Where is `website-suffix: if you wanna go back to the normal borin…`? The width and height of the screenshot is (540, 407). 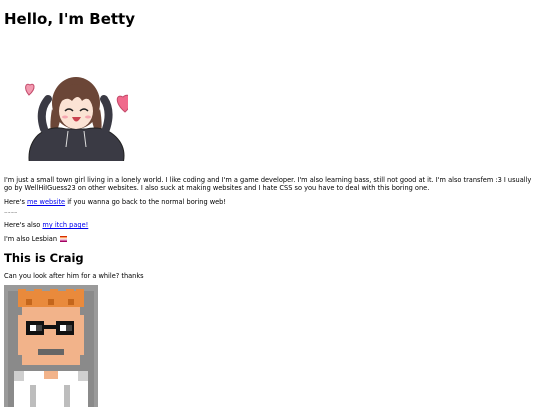
website-suffix: if you wanna go back to the normal borin… is located at coordinates (146, 202).